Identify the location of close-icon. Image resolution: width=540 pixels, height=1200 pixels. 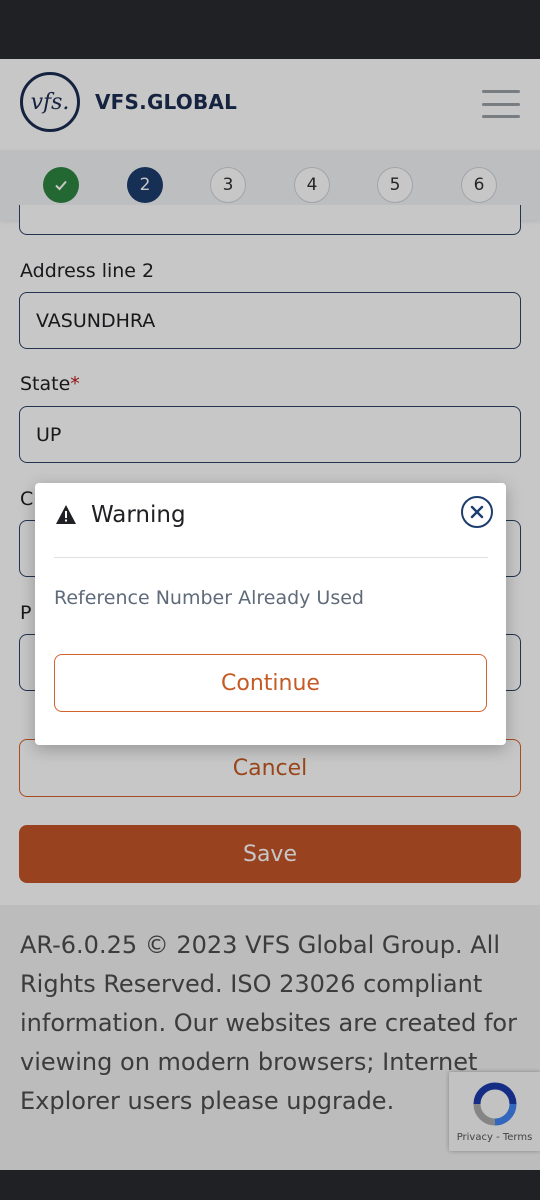
(477, 512).